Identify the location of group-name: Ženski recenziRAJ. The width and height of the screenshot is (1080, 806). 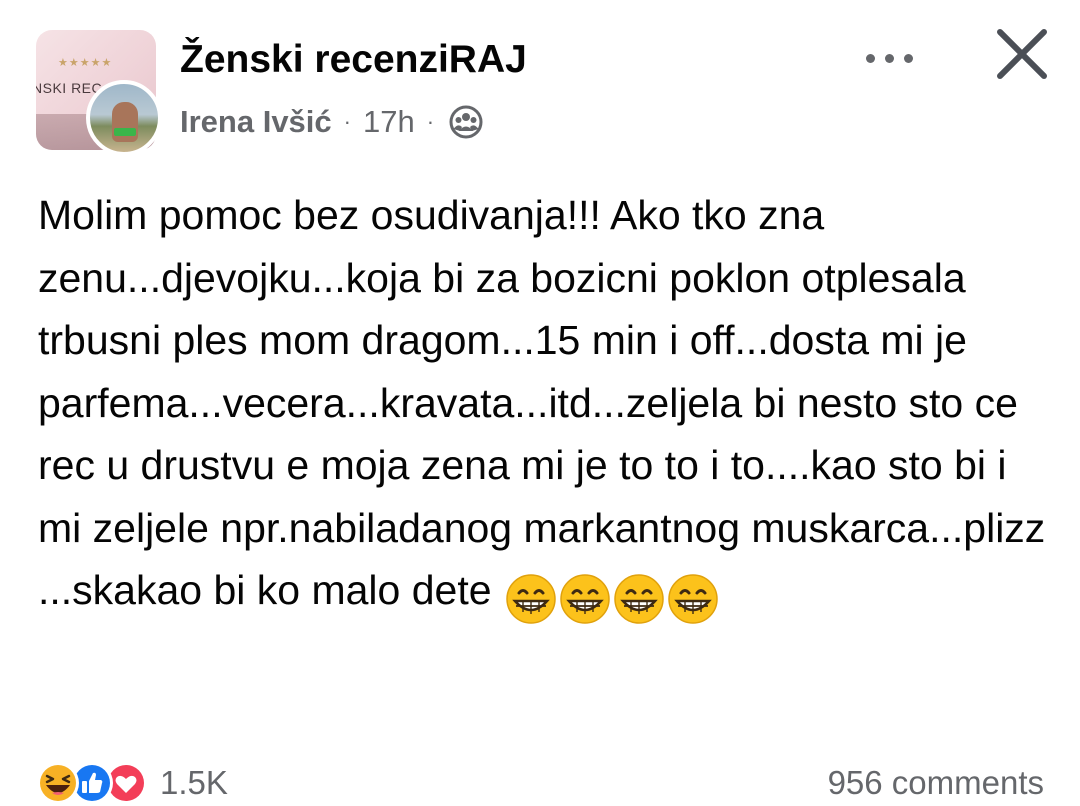
(353, 60).